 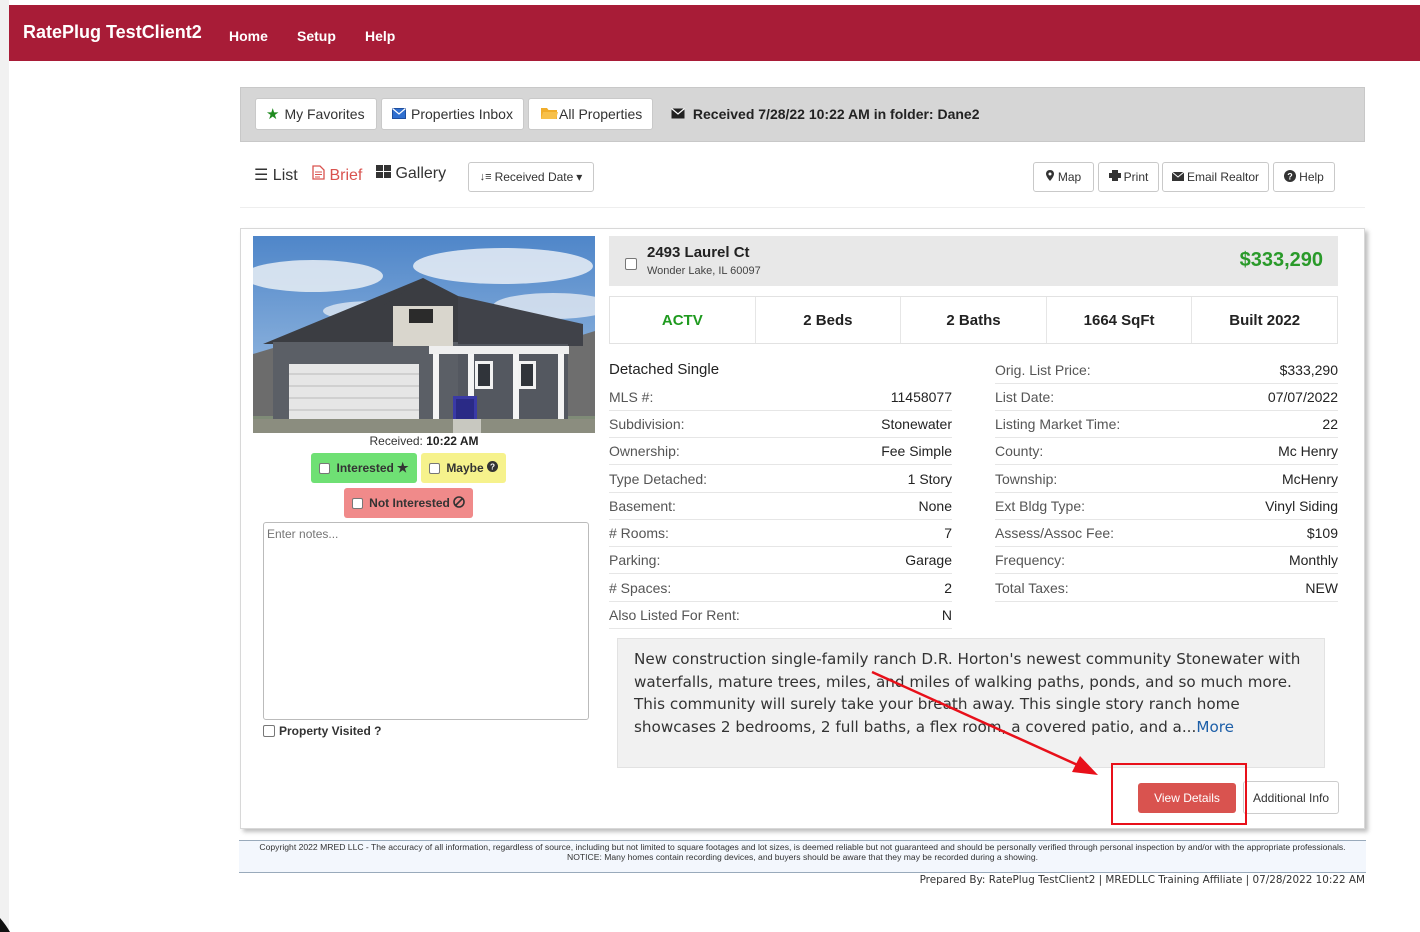 What do you see at coordinates (324, 114) in the screenshot?
I see `my-favorites-label: My Favorites` at bounding box center [324, 114].